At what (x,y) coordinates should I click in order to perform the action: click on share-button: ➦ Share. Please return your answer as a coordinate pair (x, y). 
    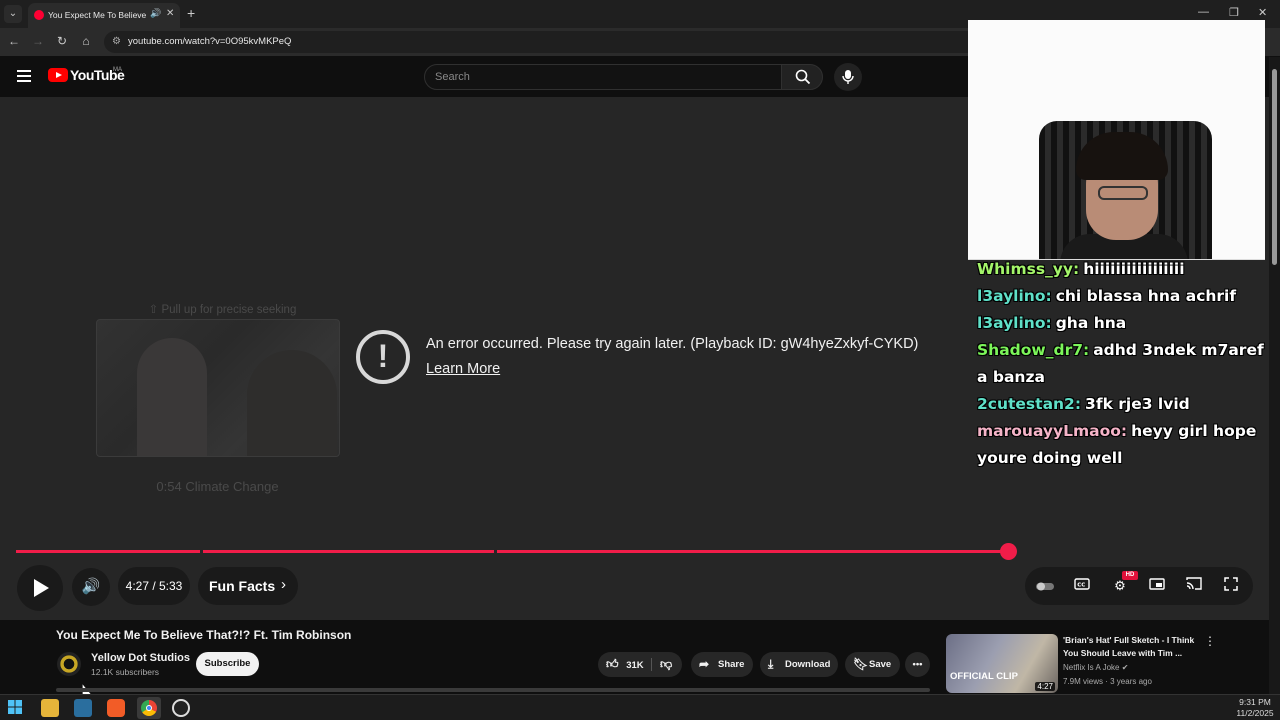
    Looking at the image, I should click on (722, 664).